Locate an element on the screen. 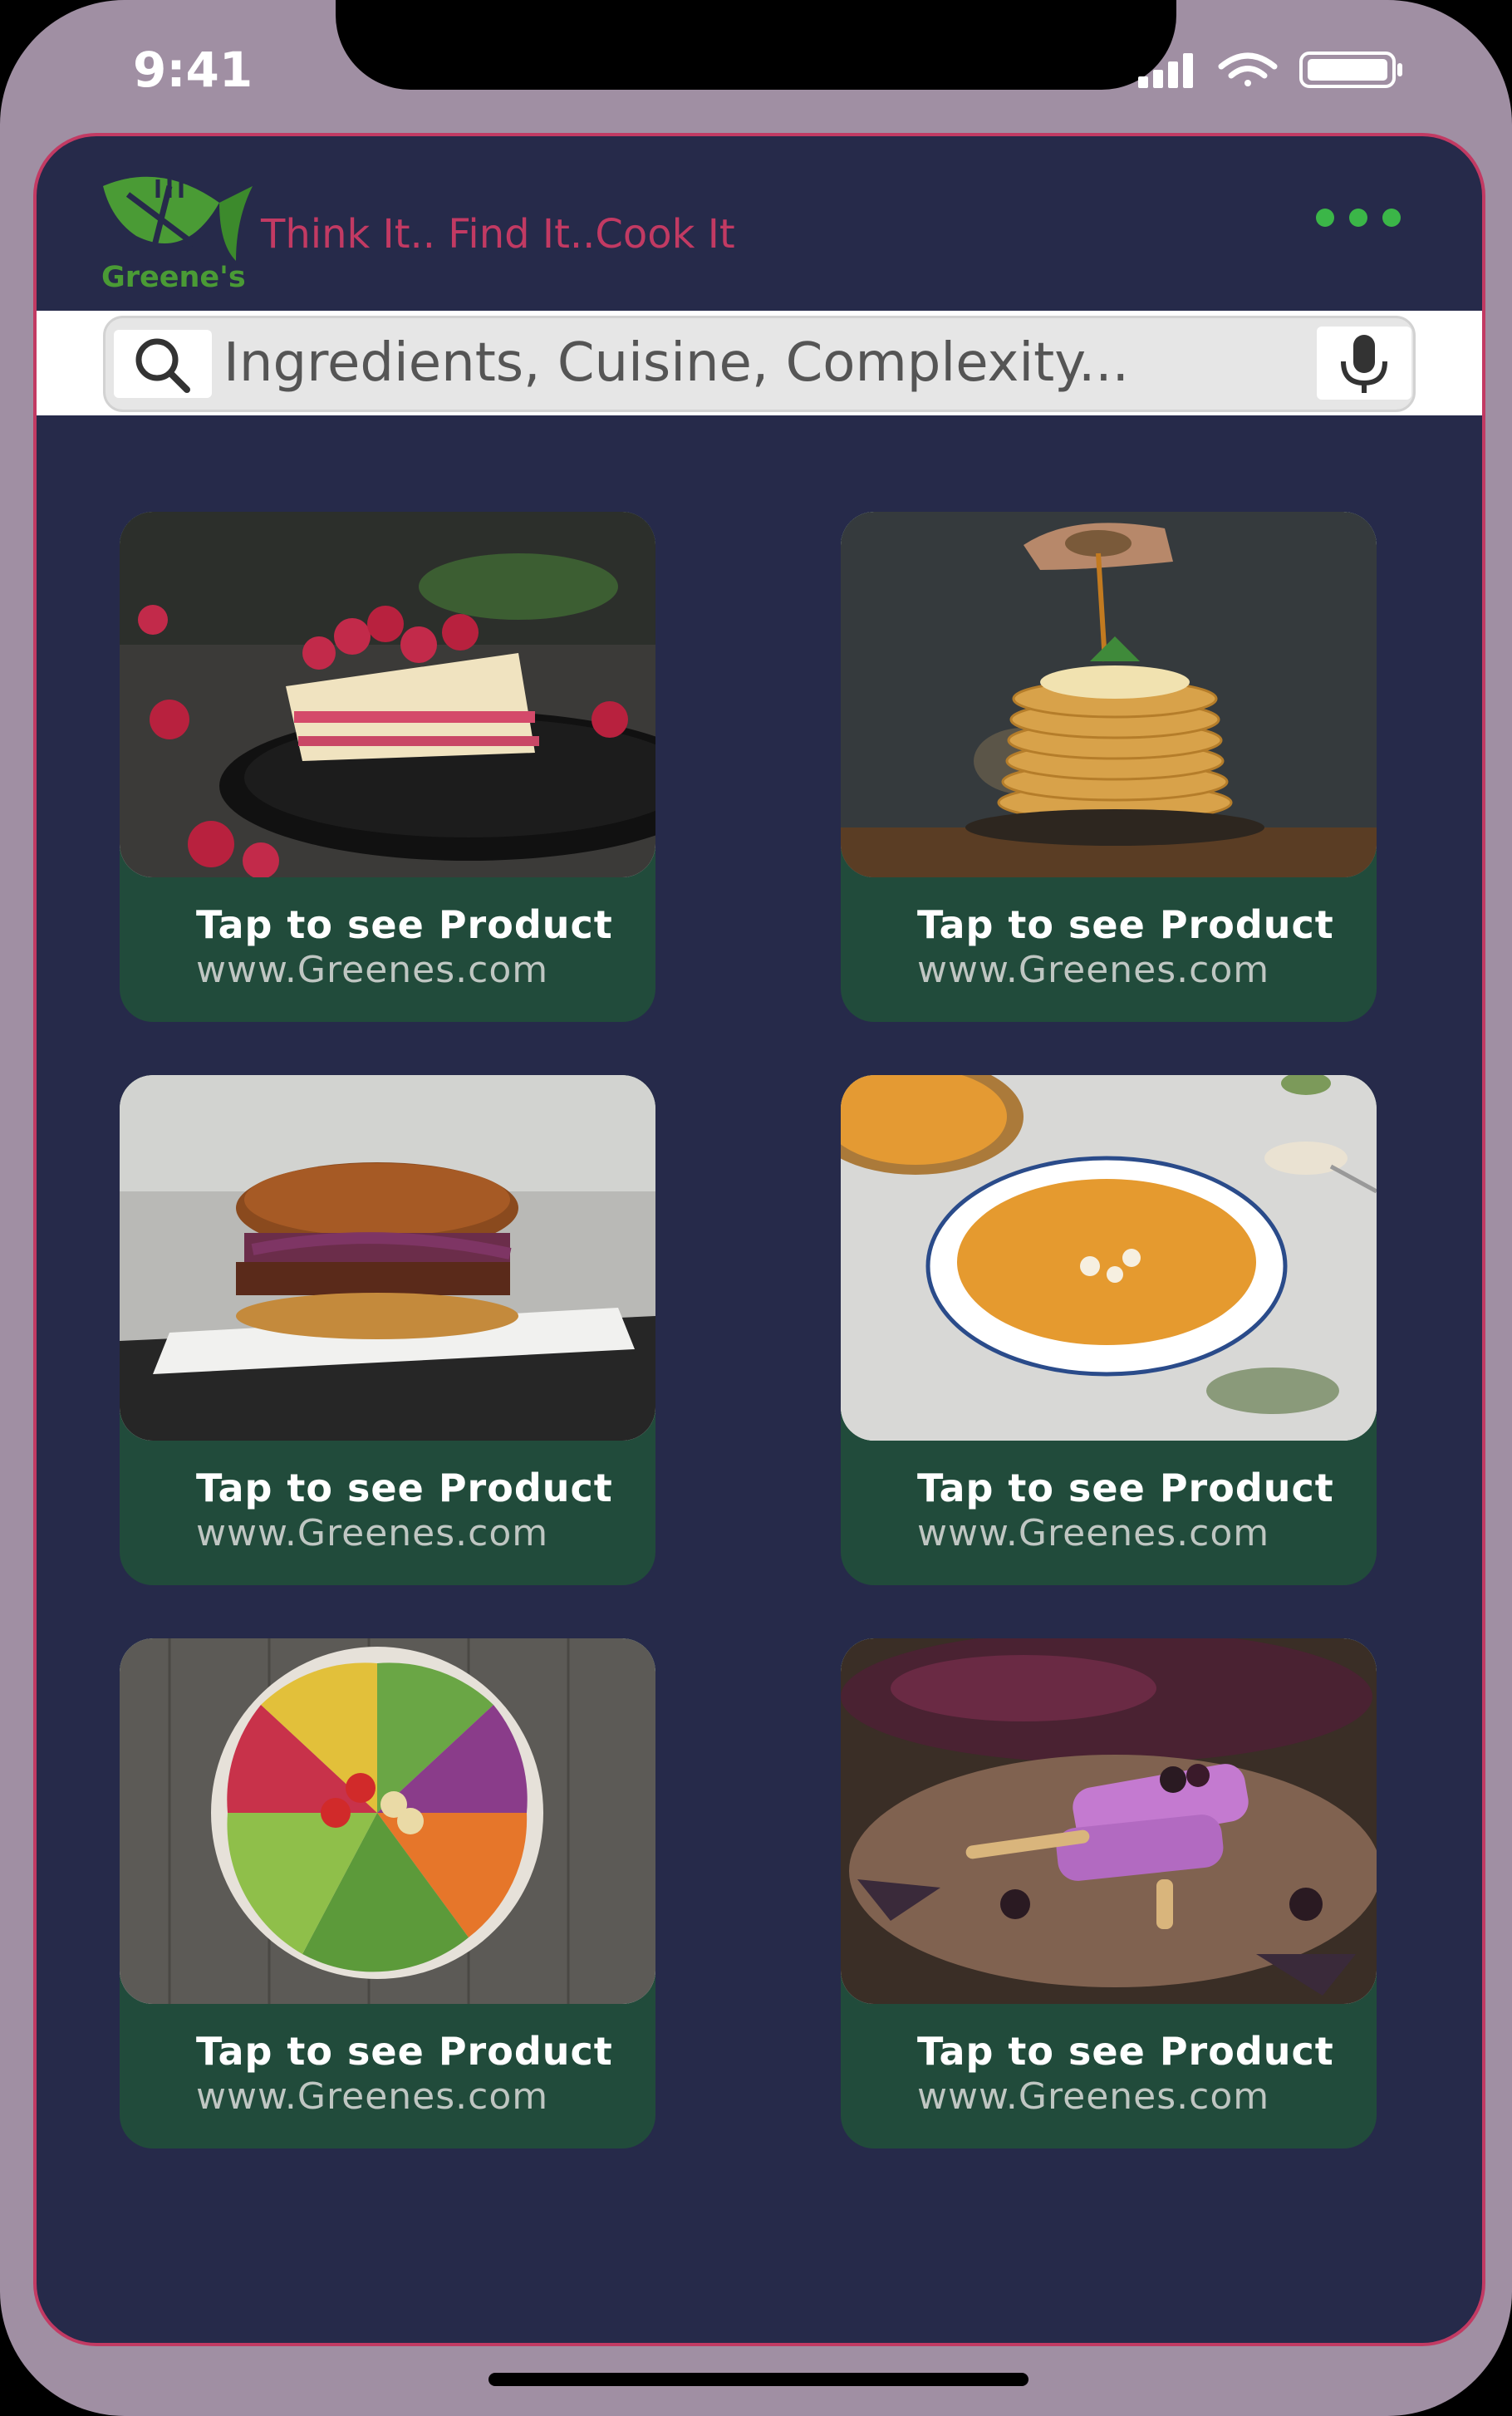  search-icon is located at coordinates (162, 365).